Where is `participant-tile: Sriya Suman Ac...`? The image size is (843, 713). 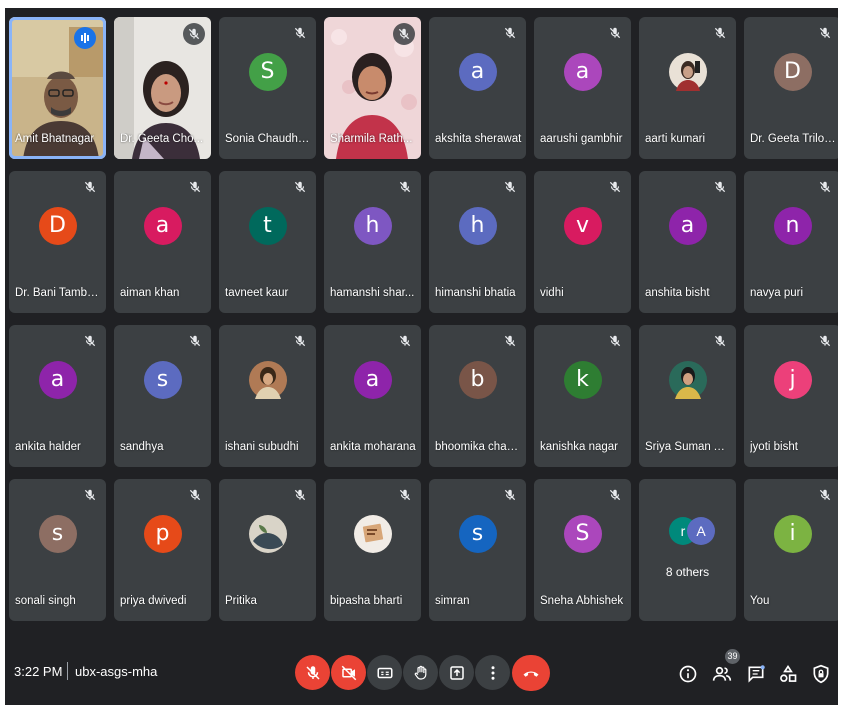
participant-tile: Sriya Suman Ac... is located at coordinates (687, 396).